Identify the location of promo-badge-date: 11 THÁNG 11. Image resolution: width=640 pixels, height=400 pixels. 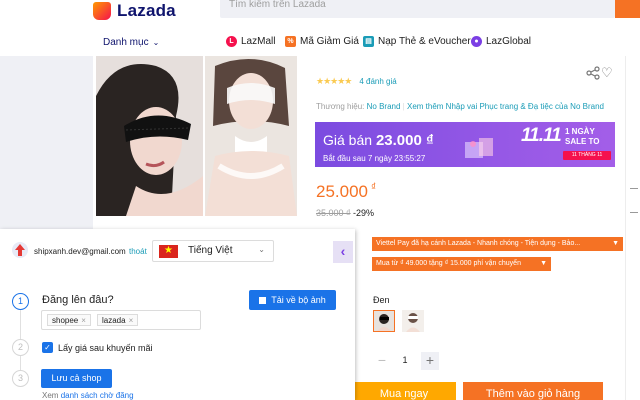
(587, 155).